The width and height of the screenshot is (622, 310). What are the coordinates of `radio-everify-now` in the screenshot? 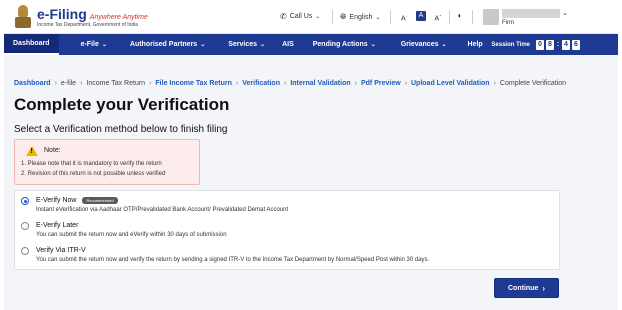 It's located at (25, 201).